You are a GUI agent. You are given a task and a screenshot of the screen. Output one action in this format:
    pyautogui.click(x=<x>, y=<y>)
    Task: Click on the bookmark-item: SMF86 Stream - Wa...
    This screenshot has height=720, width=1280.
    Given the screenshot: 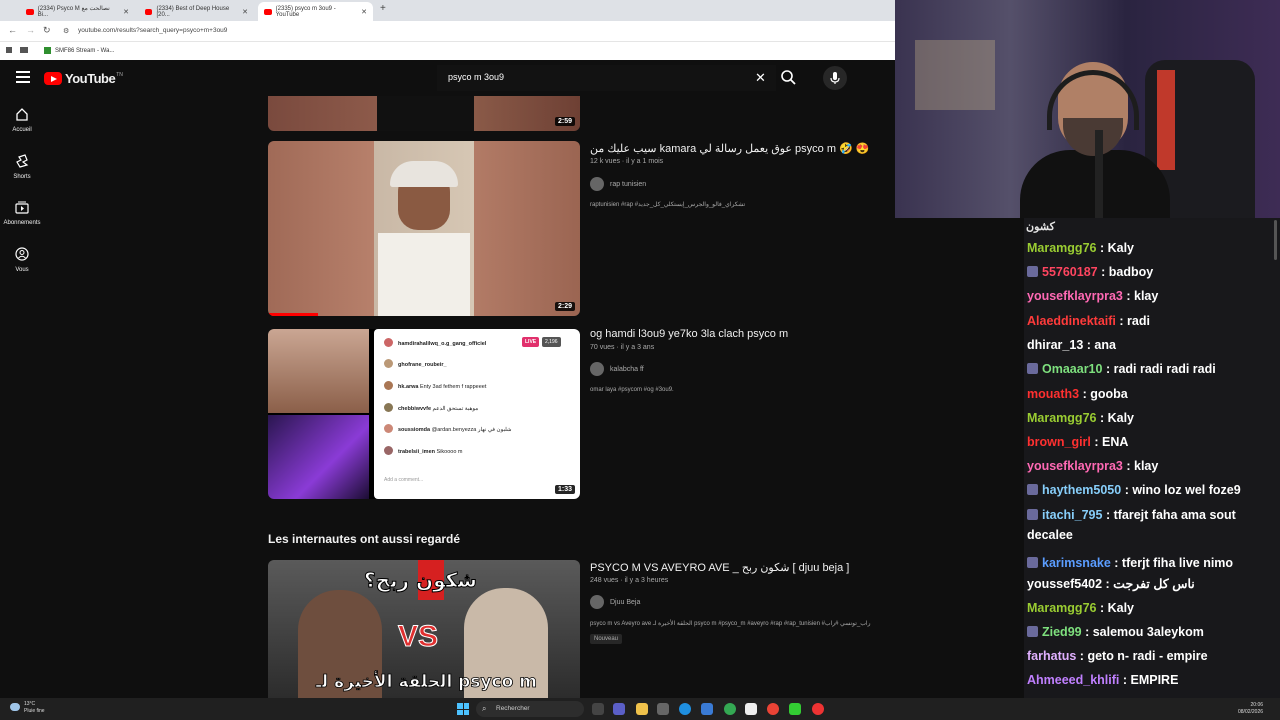 What is the action you would take?
    pyautogui.click(x=79, y=50)
    